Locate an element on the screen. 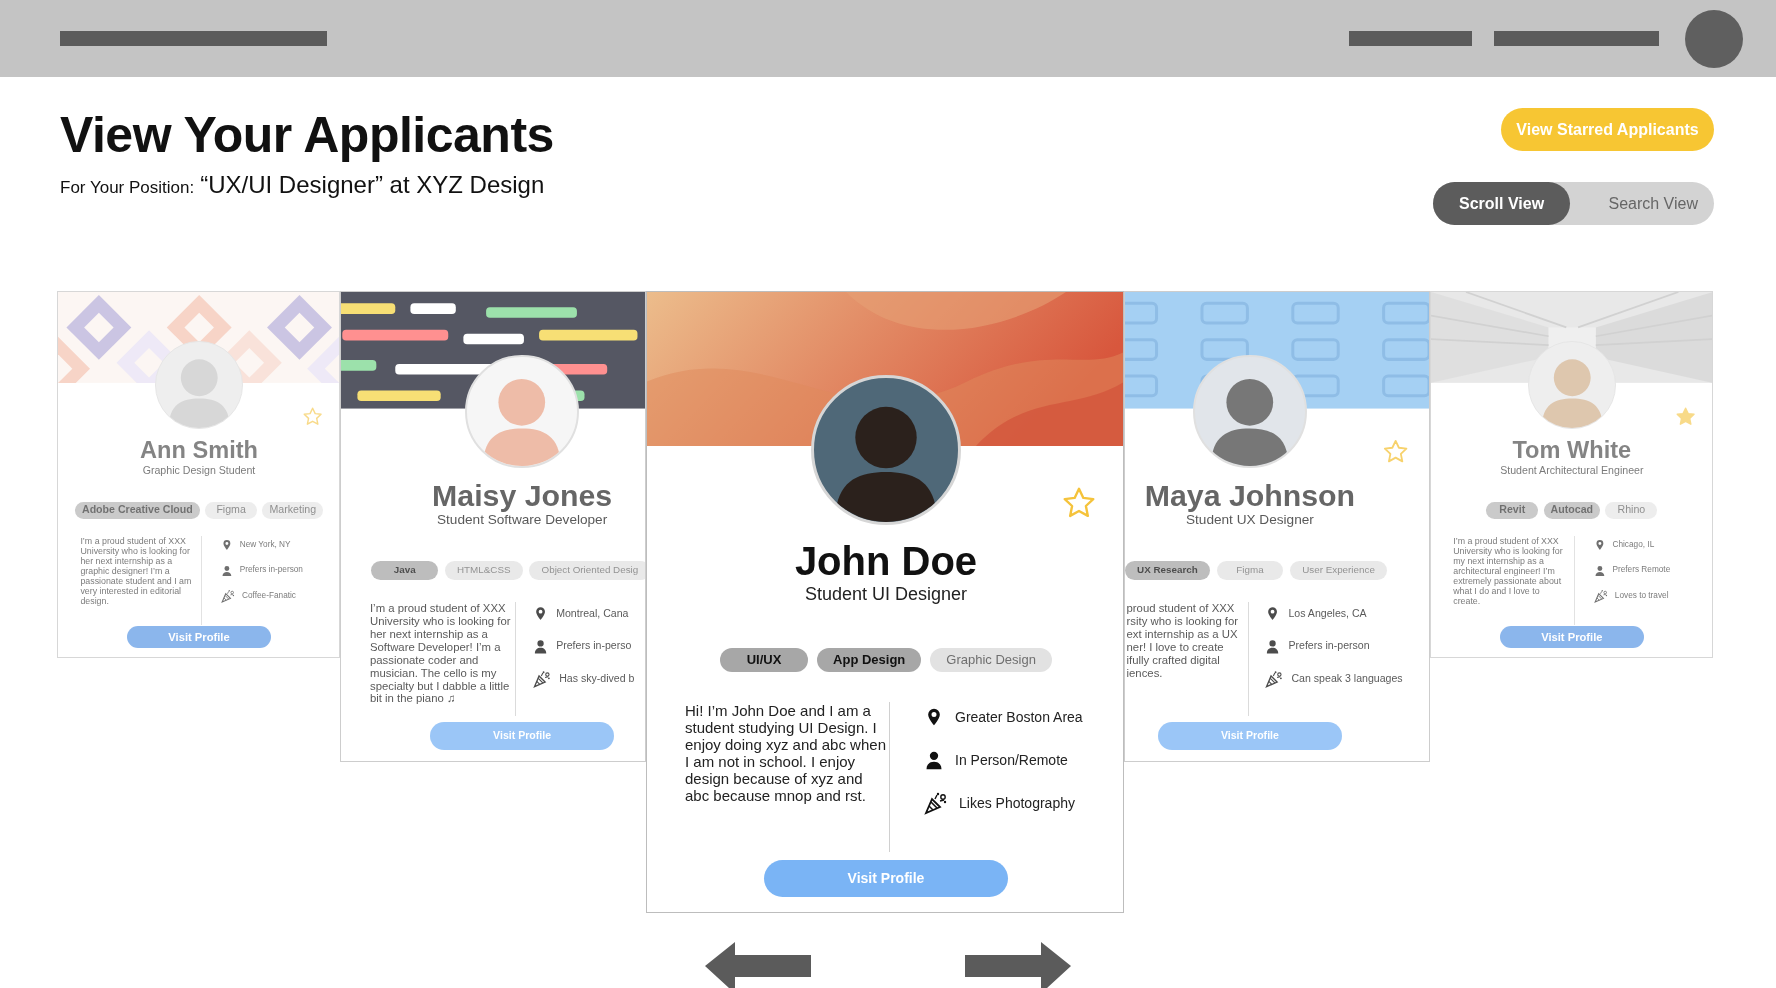 This screenshot has height=988, width=1776. view-tab: Search View is located at coordinates (1653, 203).